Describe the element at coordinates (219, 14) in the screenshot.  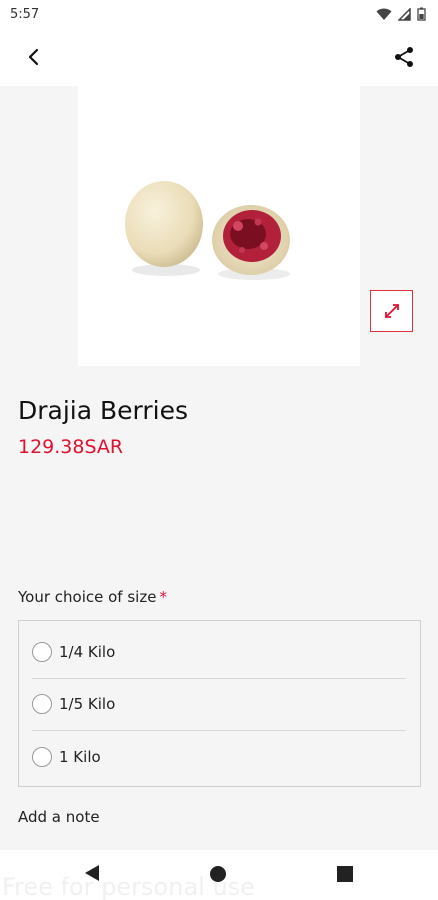
I see `status-bar: 5:57` at that location.